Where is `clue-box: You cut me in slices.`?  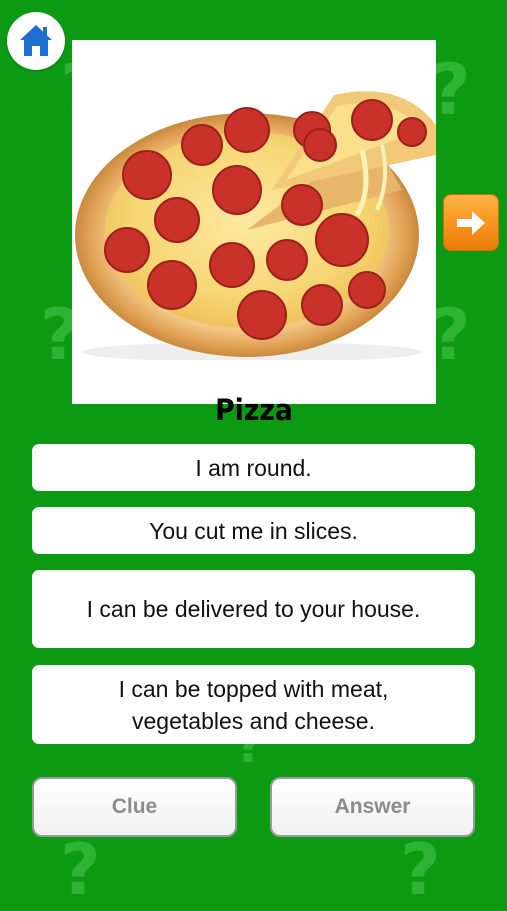
clue-box: You cut me in slices. is located at coordinates (253, 530).